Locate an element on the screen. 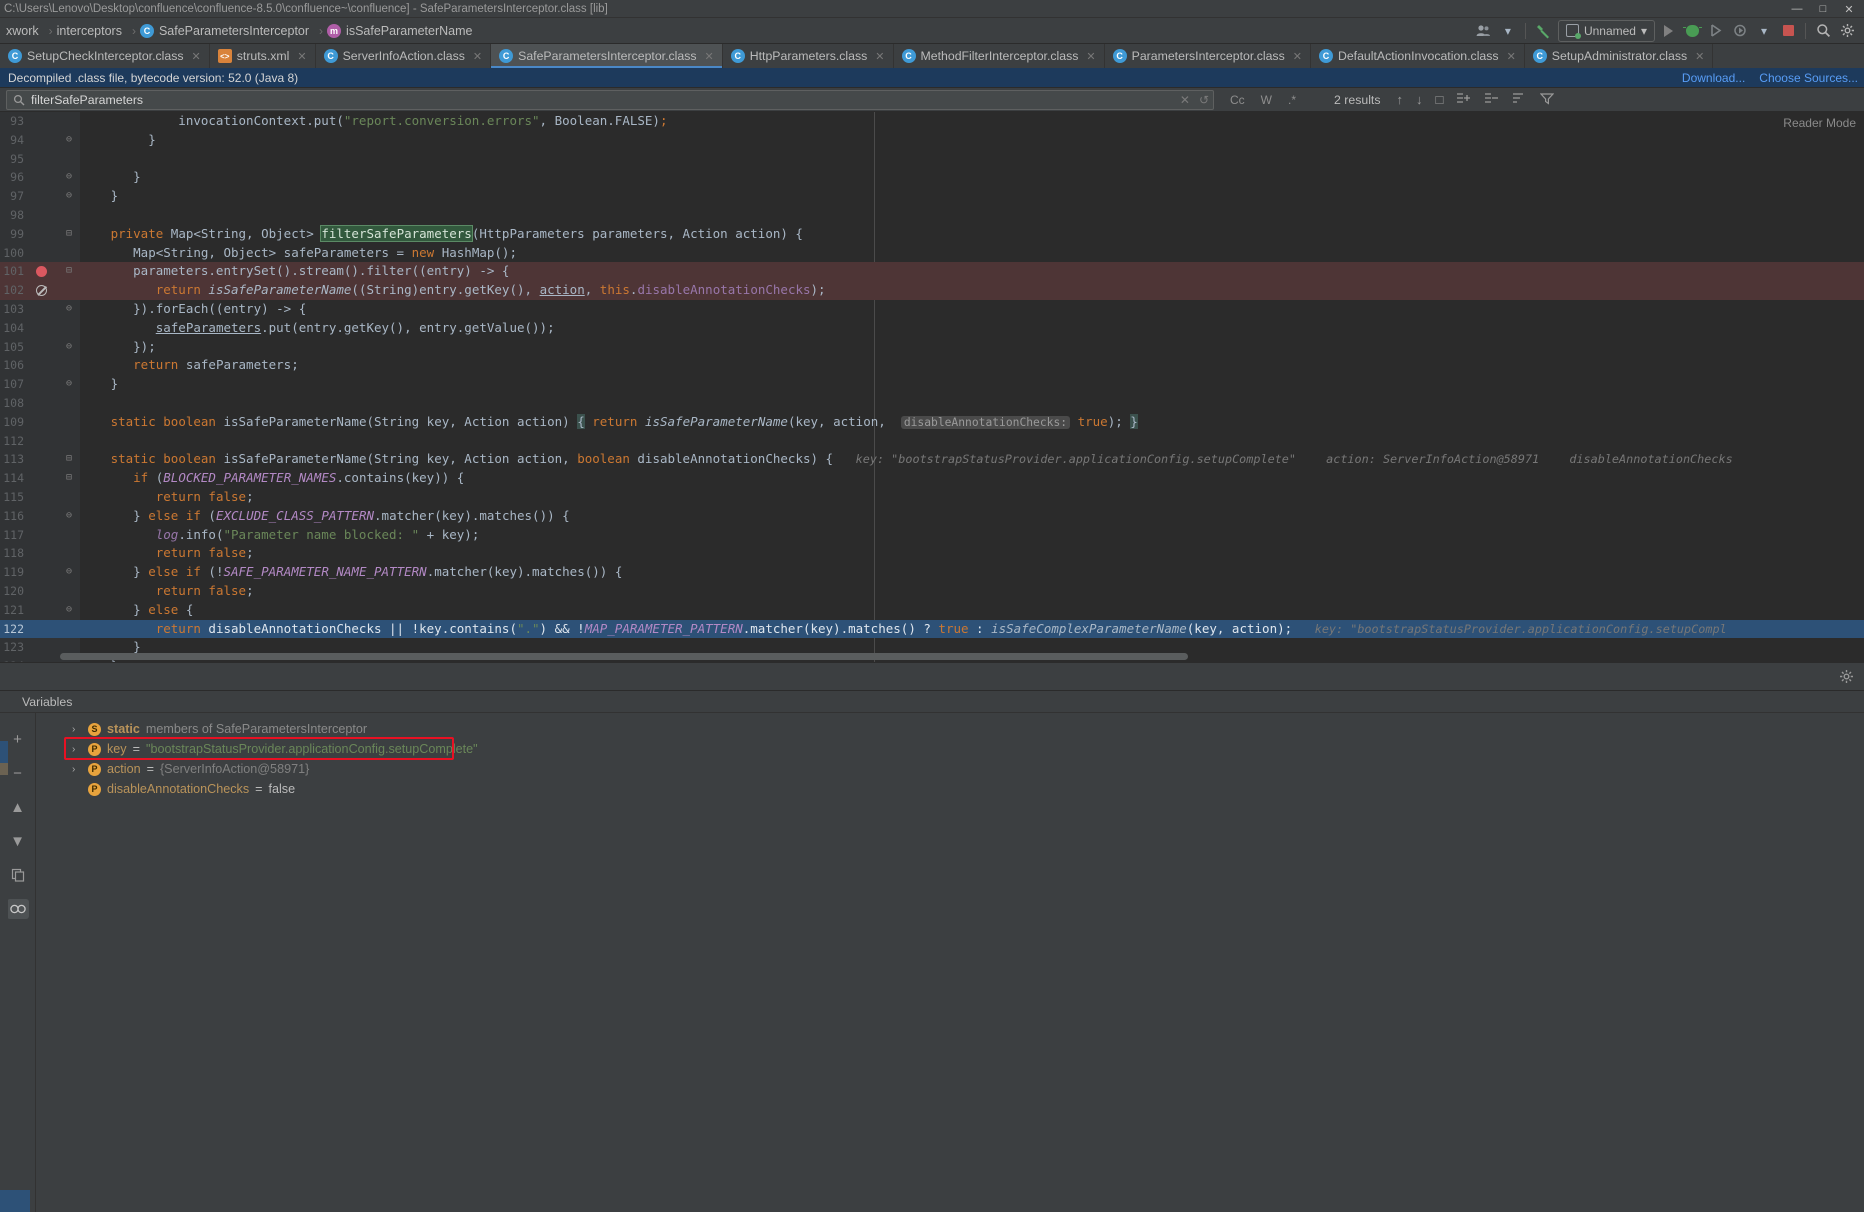 The image size is (1864, 1212). tab-serverinfoaction: C ServerInfoAction.class ✕ is located at coordinates (404, 56).